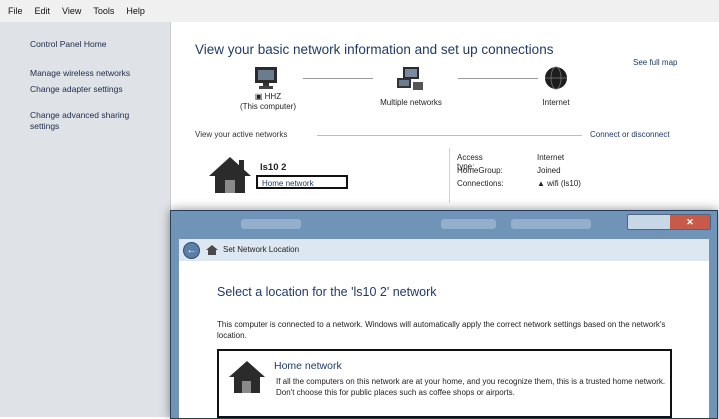 The width and height of the screenshot is (719, 419). What do you see at coordinates (549, 170) in the screenshot?
I see `homegroup-link: Joined` at bounding box center [549, 170].